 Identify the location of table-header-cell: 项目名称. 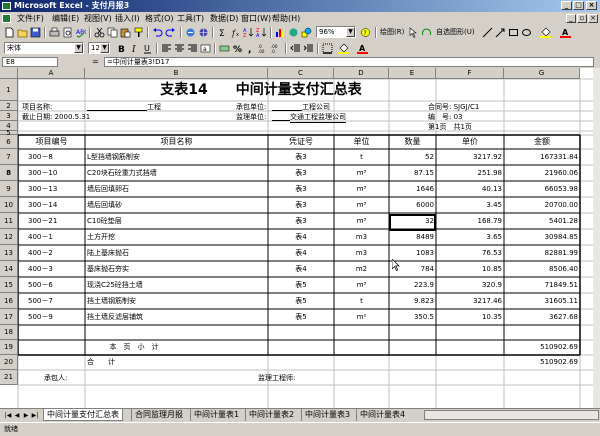
(176, 142).